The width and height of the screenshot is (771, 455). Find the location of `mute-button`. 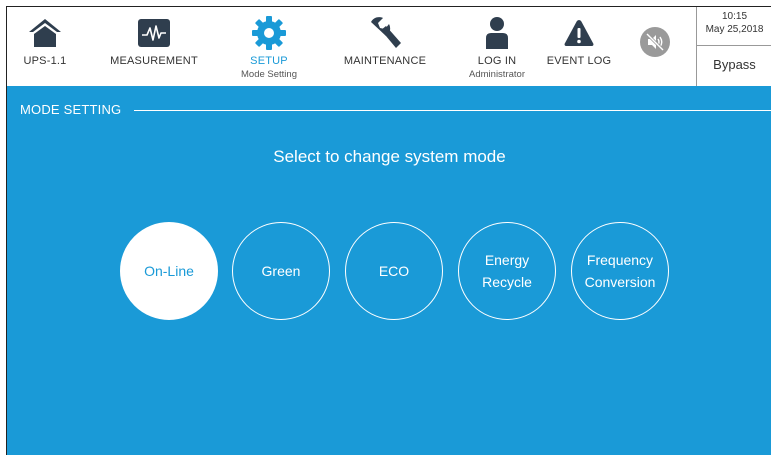

mute-button is located at coordinates (655, 42).